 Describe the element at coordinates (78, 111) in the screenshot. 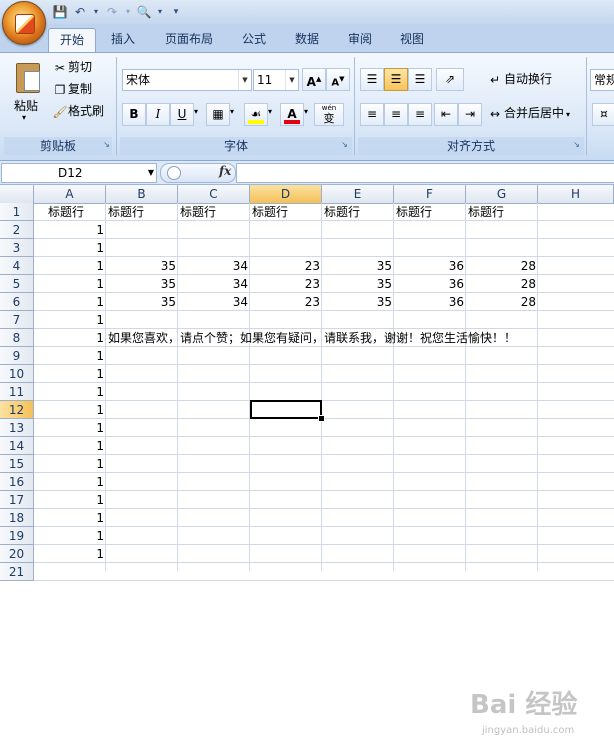

I see `format-painter-button: 🖌格式刷` at that location.